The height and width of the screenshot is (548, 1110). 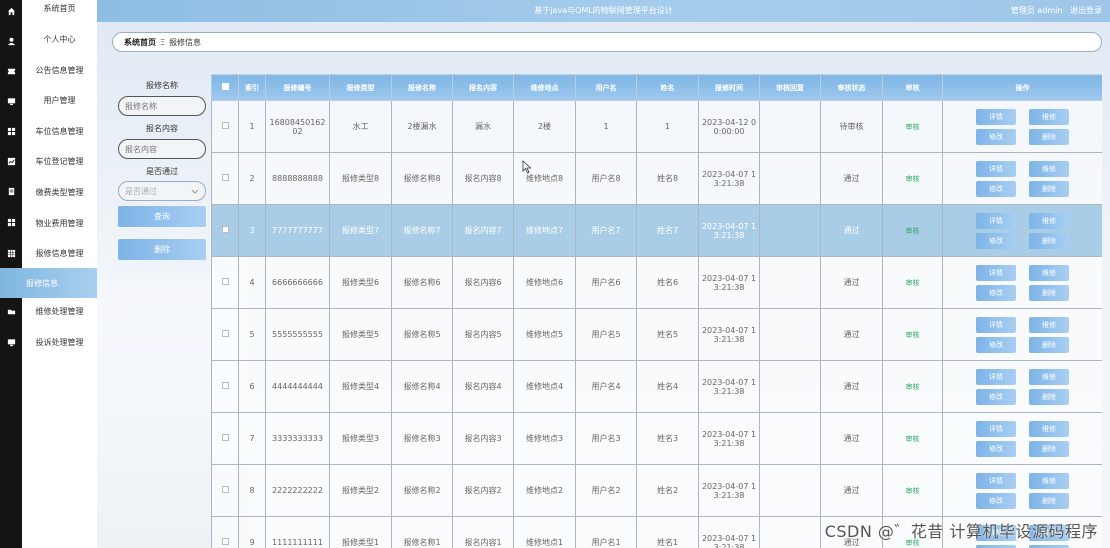 I want to click on sidebar-item-maintenance: 维修处理管理, so click(x=59, y=311).